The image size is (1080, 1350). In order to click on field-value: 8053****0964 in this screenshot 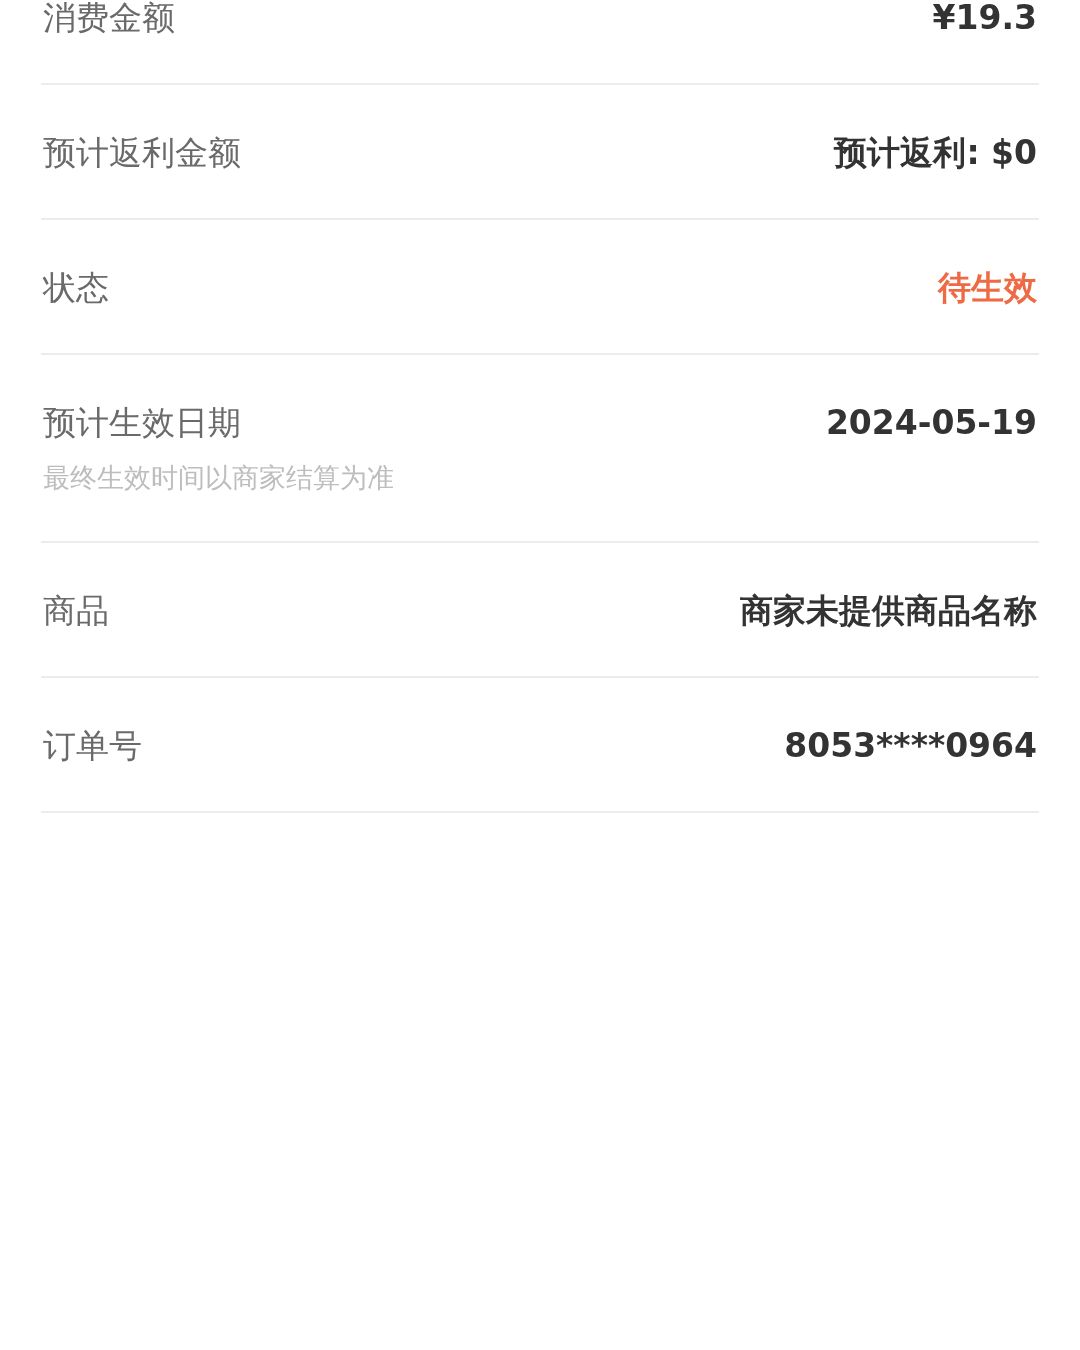, I will do `click(910, 746)`.